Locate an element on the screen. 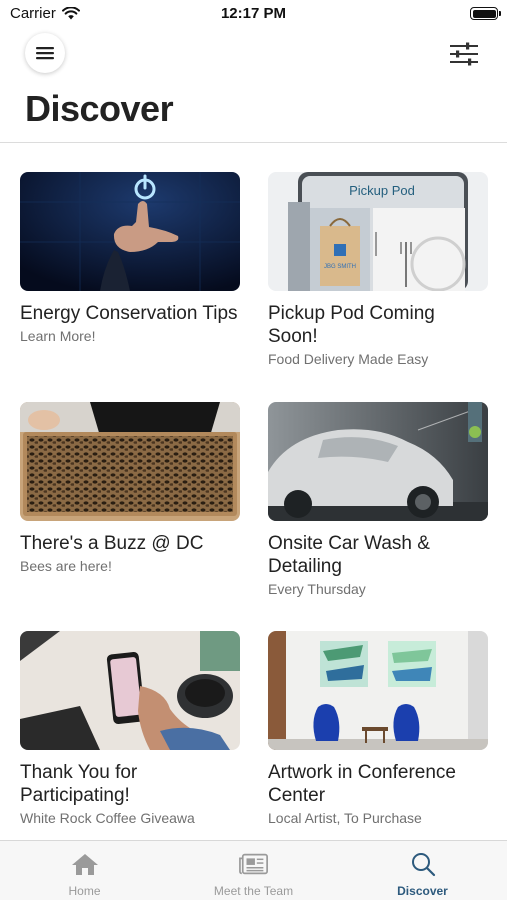 The width and height of the screenshot is (507, 900). card-subtitle: White Rock Coffee Giveawa is located at coordinates (107, 818).